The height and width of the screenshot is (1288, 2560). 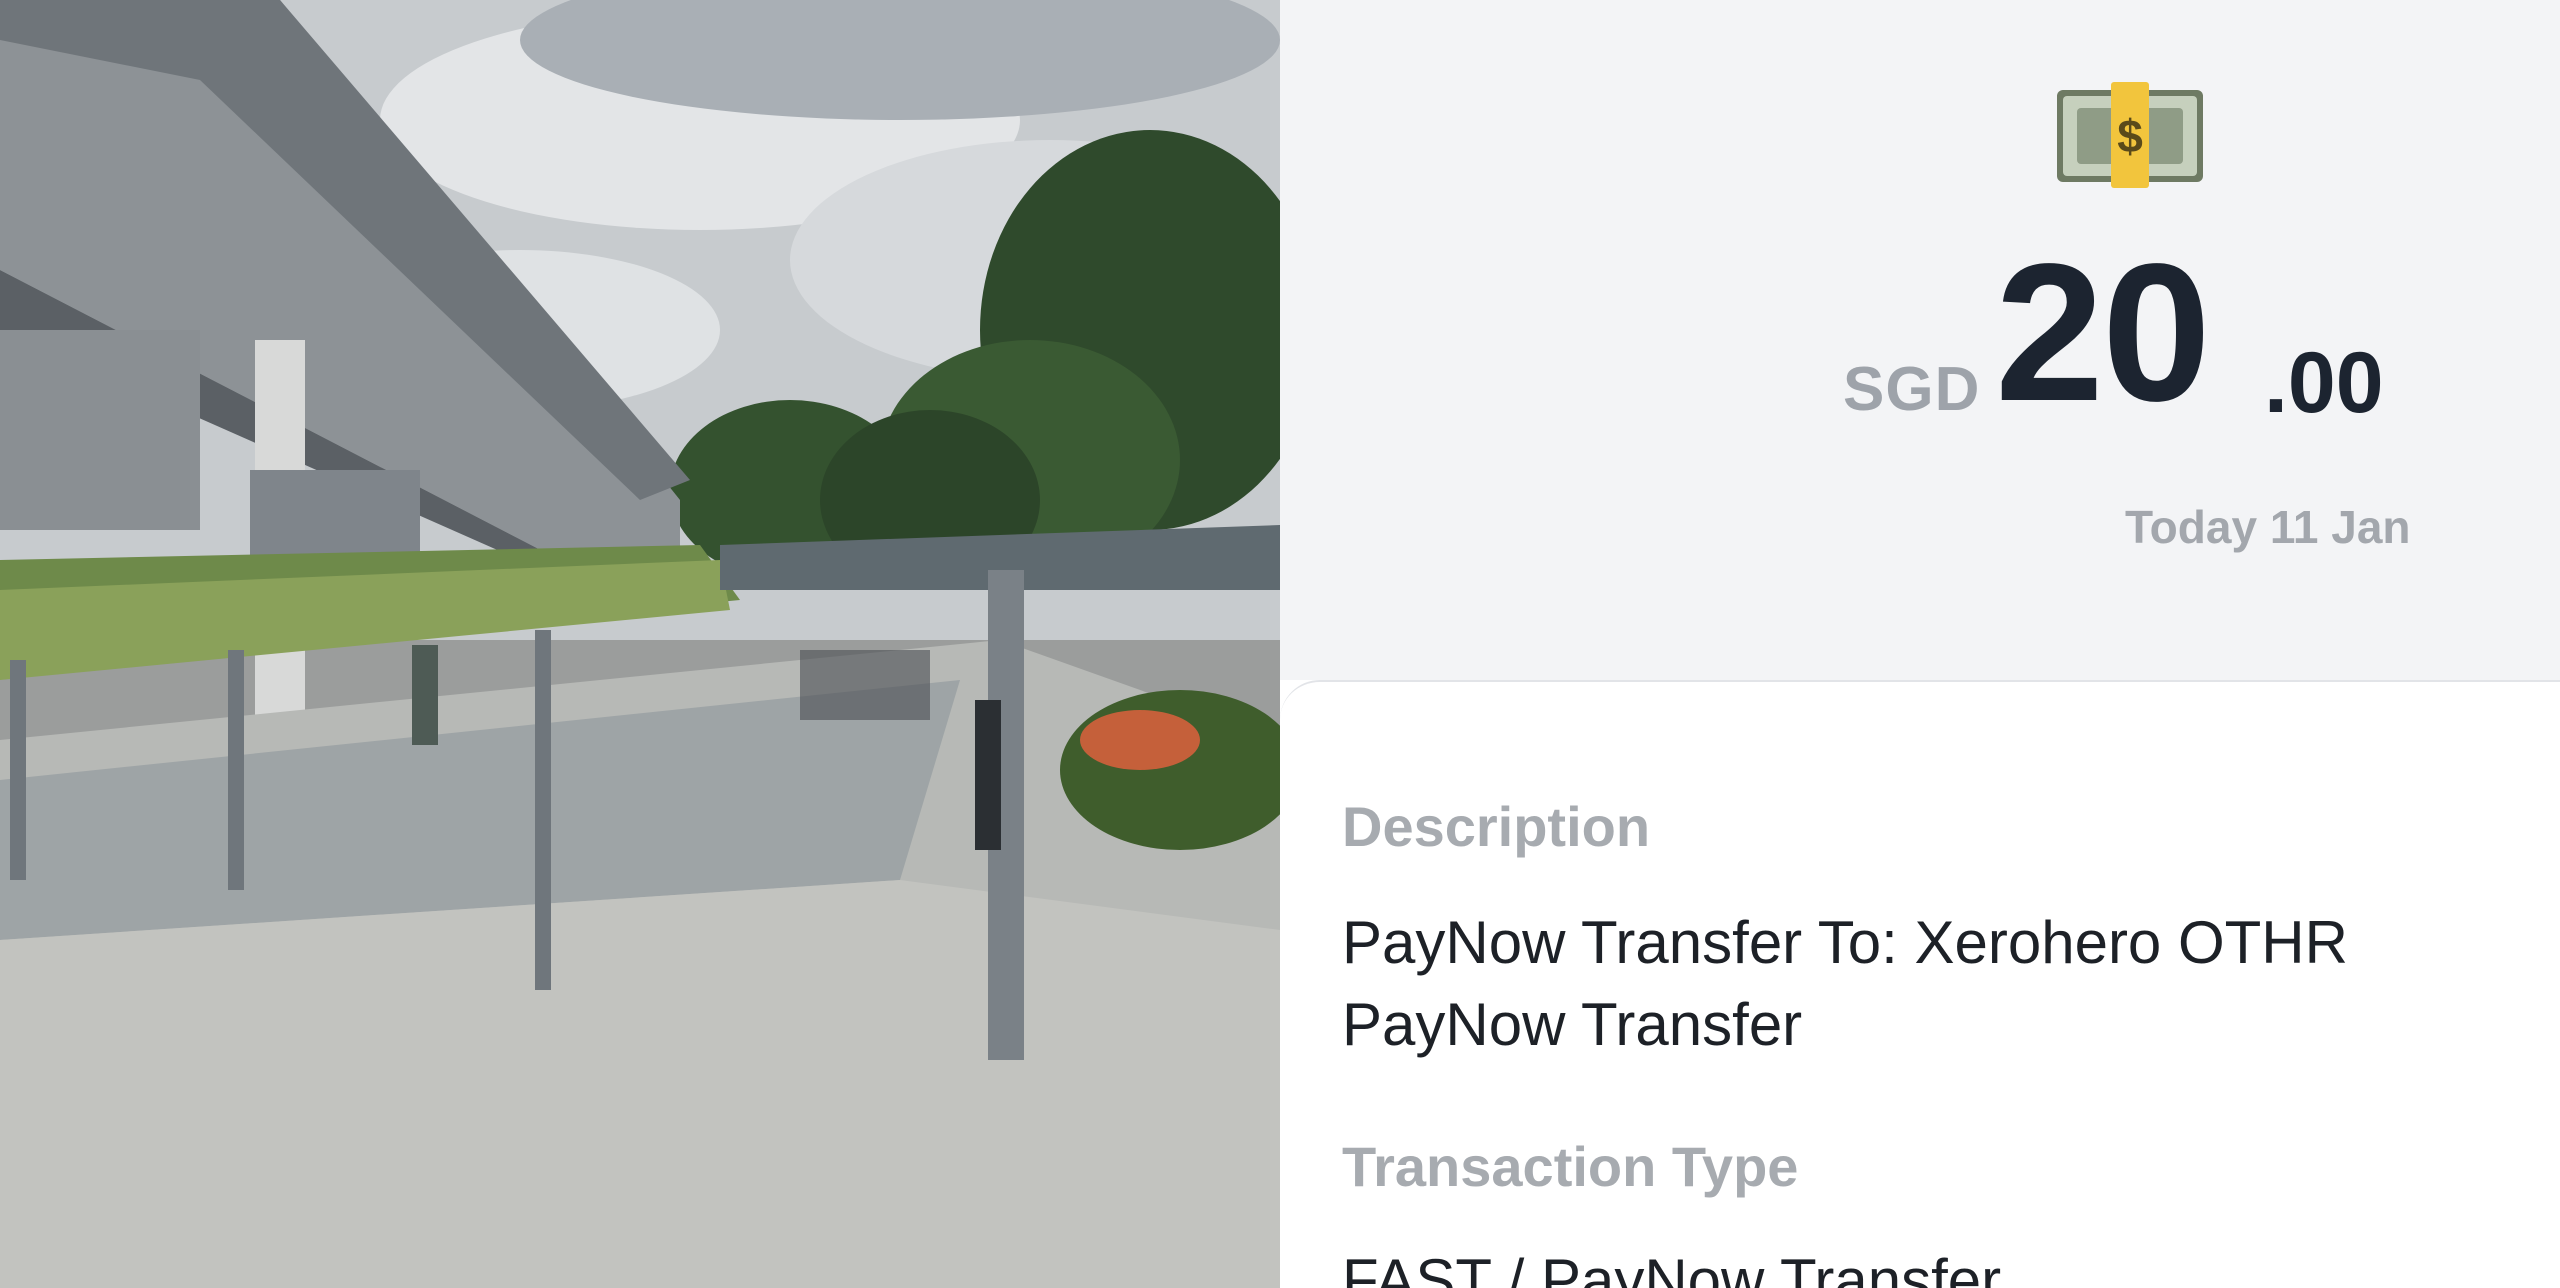 I want to click on money-bag-icon: $, so click(x=2130, y=135).